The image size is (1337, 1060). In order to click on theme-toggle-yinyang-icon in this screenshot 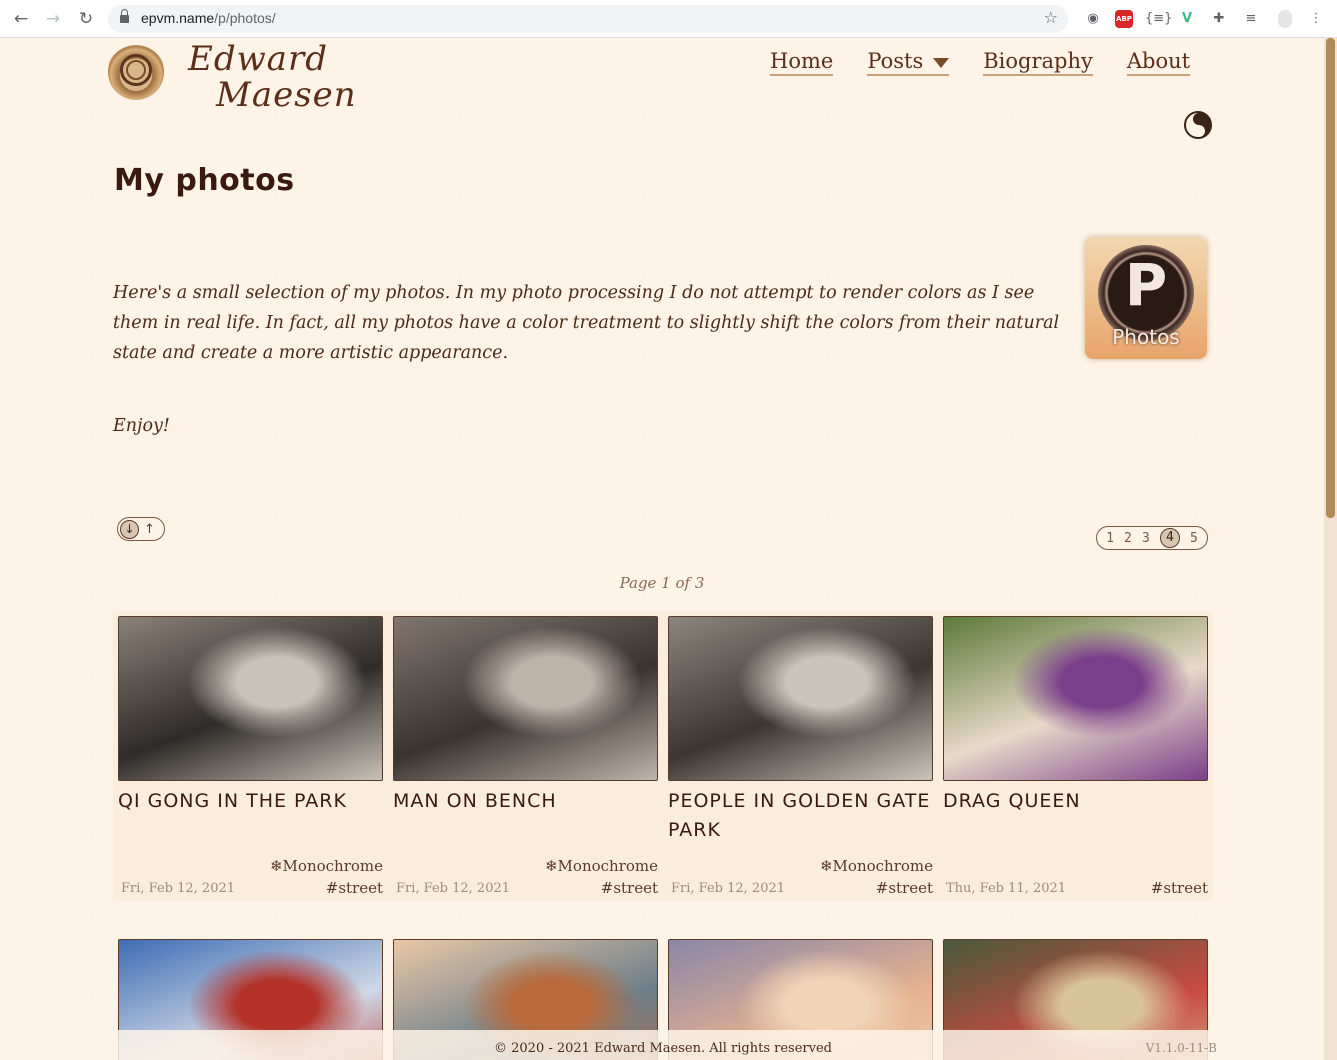, I will do `click(1198, 125)`.